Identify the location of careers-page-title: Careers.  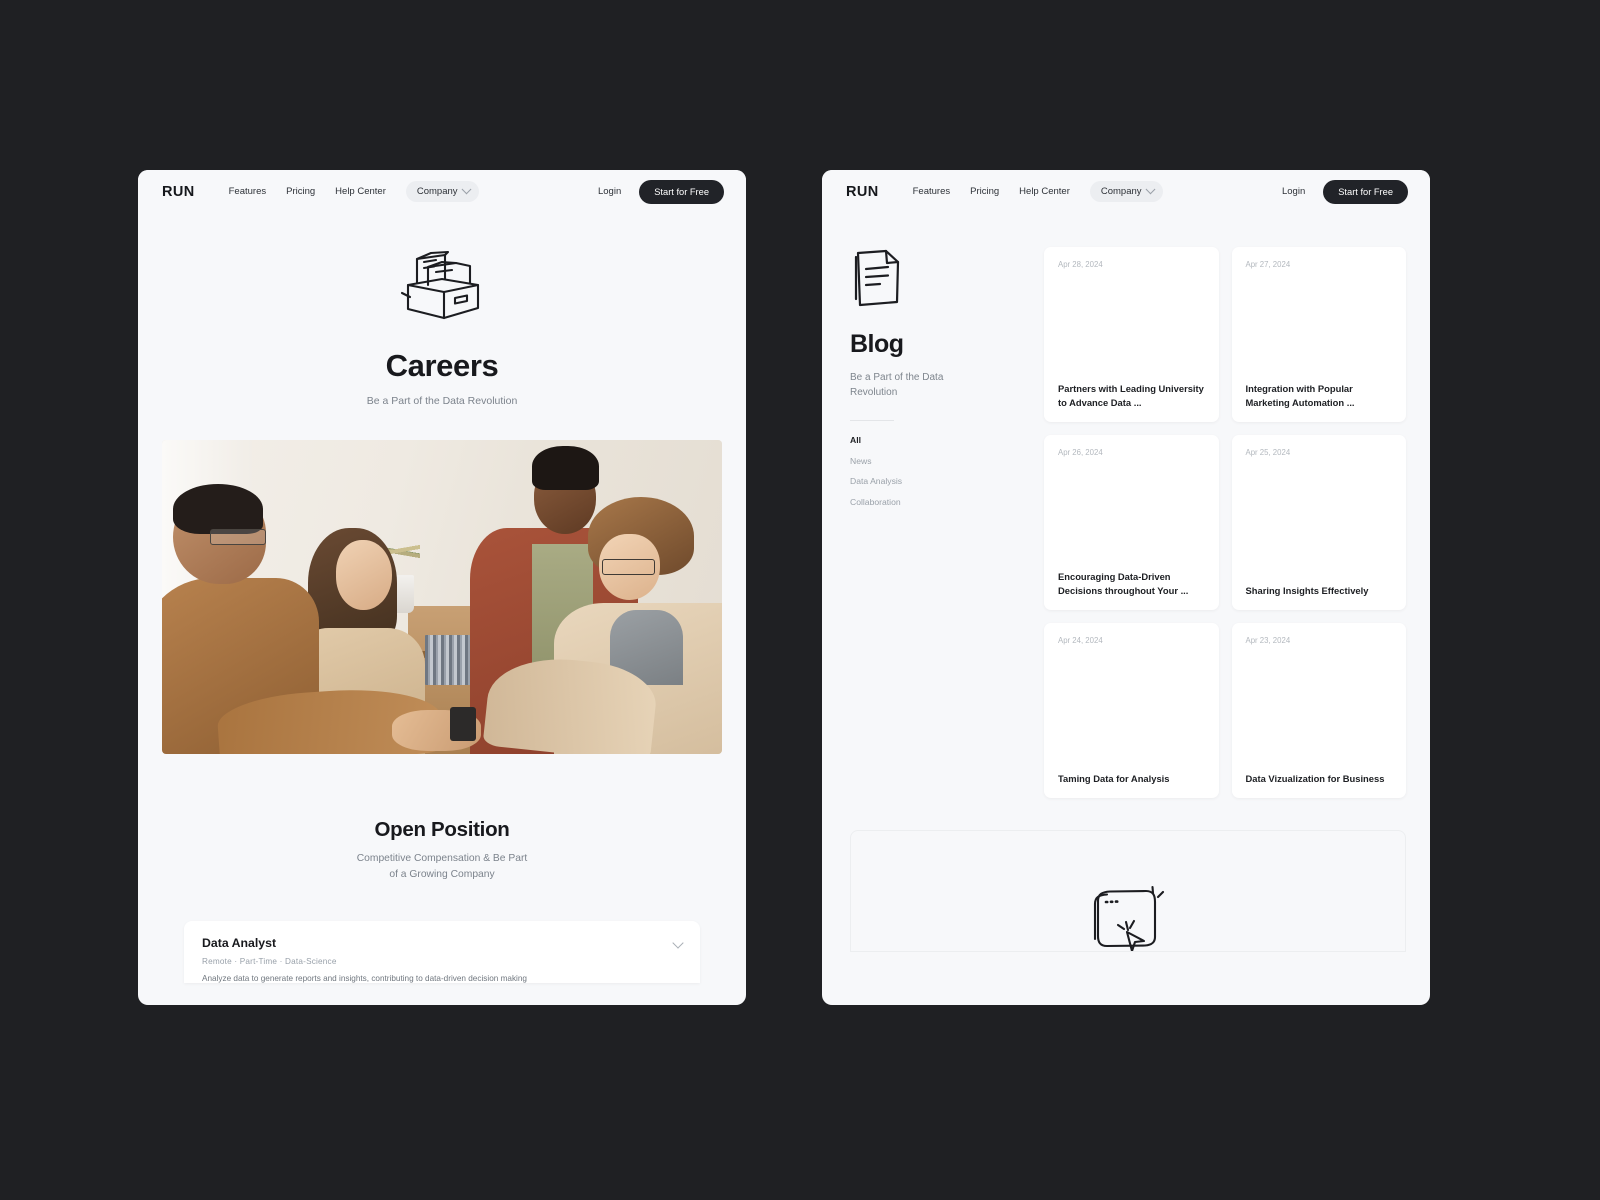
(442, 365).